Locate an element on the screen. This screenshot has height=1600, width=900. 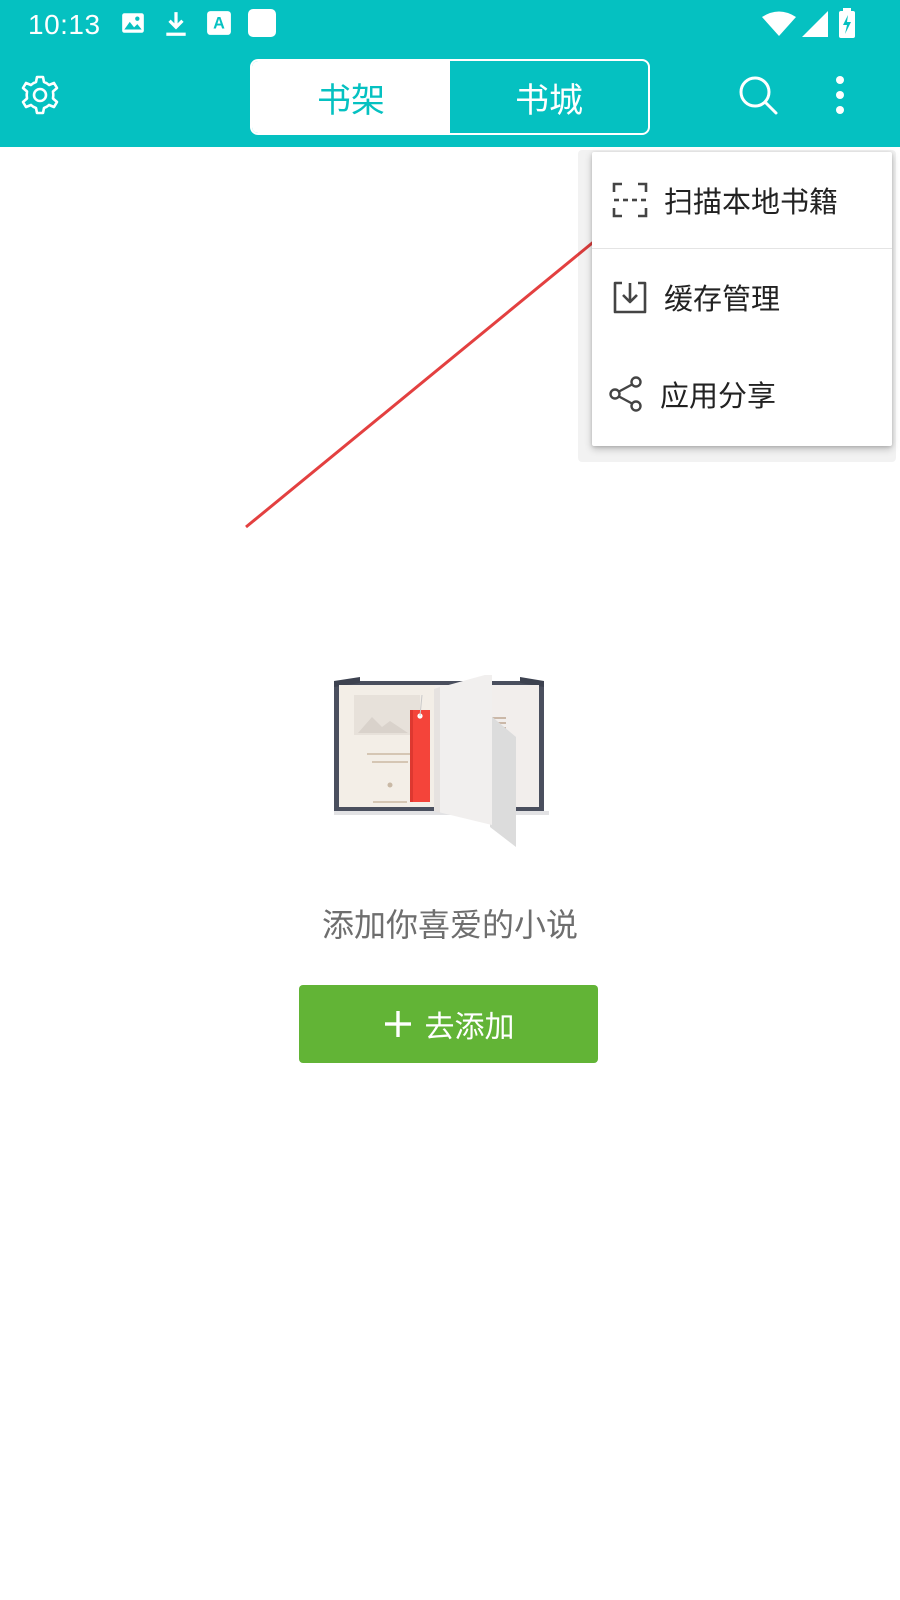
app-bar: 书架 书城 is located at coordinates (450, 98).